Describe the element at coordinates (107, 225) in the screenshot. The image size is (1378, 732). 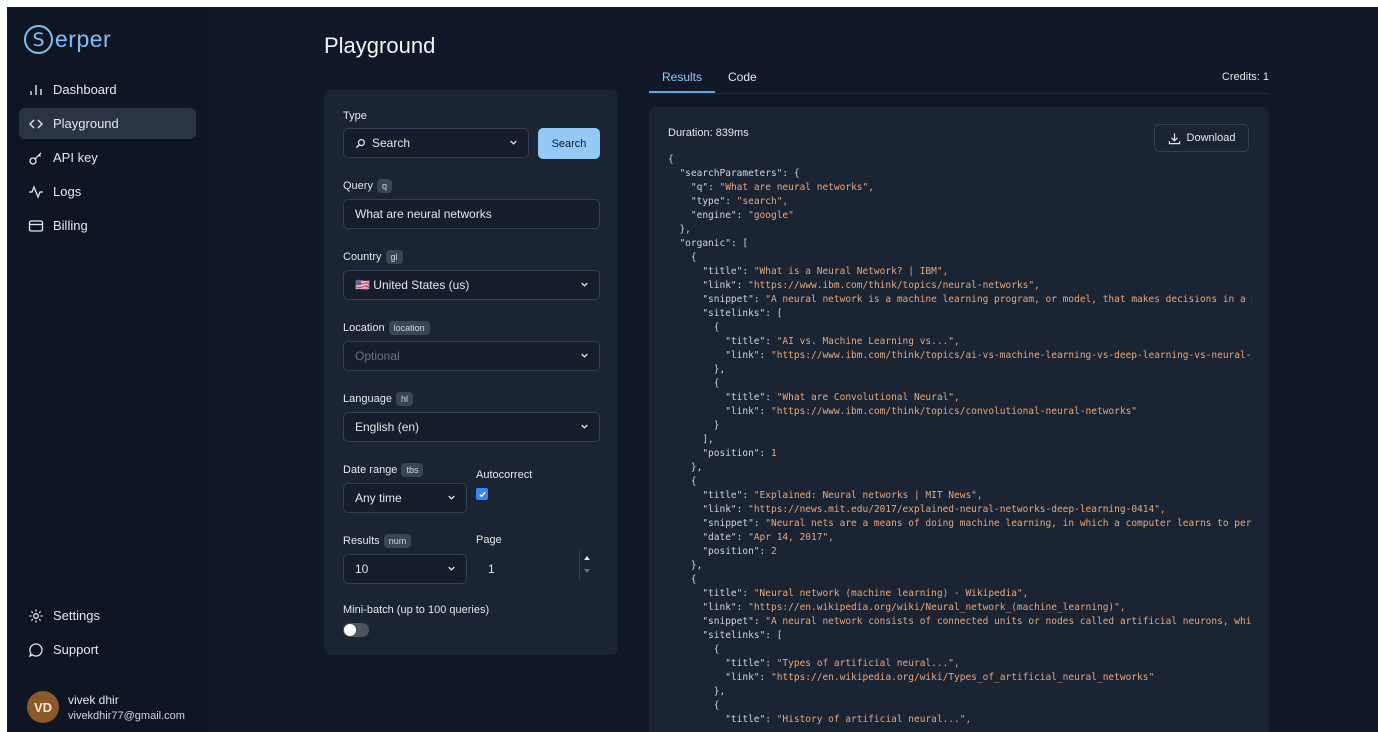
I see `sidebar-item-billing: Billing` at that location.